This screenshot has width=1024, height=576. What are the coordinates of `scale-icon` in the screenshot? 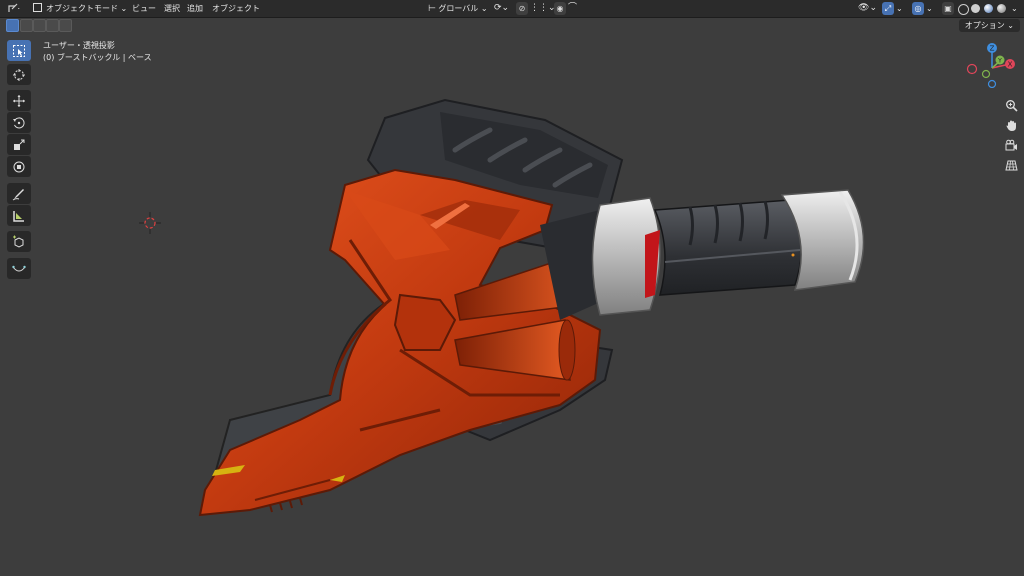 It's located at (19, 144).